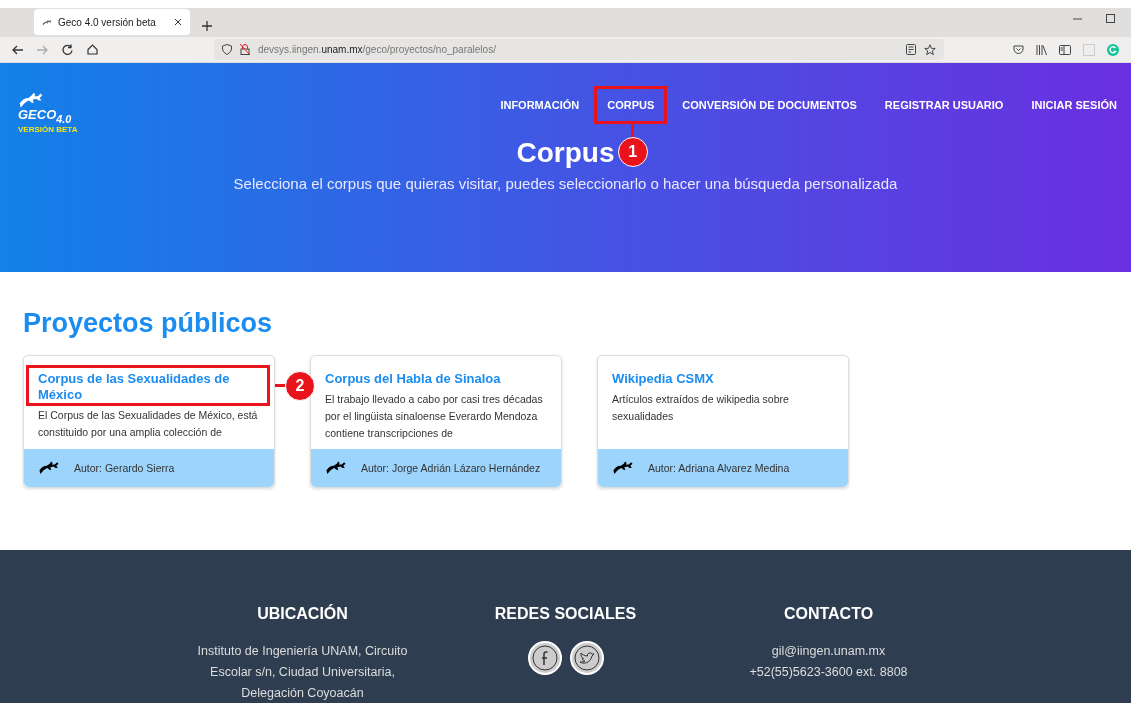 The width and height of the screenshot is (1131, 706). What do you see at coordinates (632, 152) in the screenshot?
I see `step-badge: 1` at bounding box center [632, 152].